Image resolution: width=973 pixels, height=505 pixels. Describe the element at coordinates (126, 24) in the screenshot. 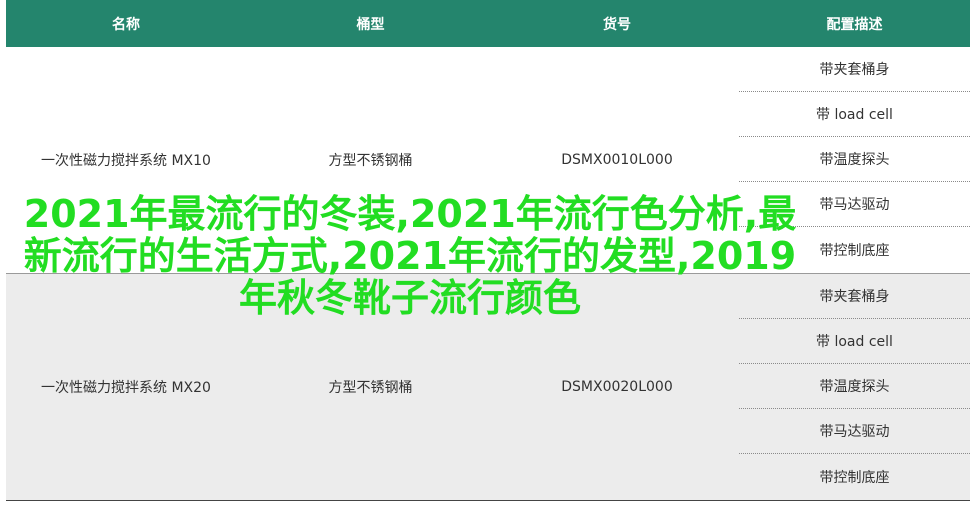

I see `header-name: 名称` at that location.